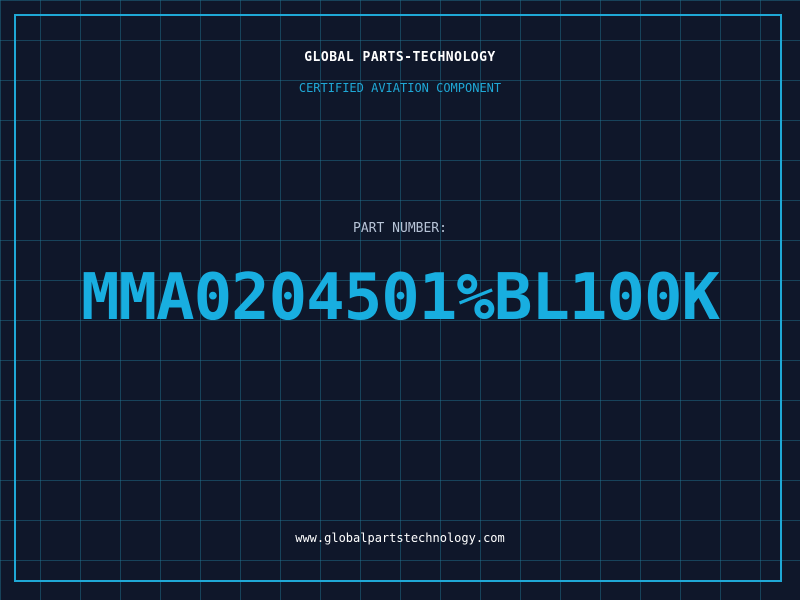  I want to click on part-number-value: MMA0204501%BL100K, so click(400, 298).